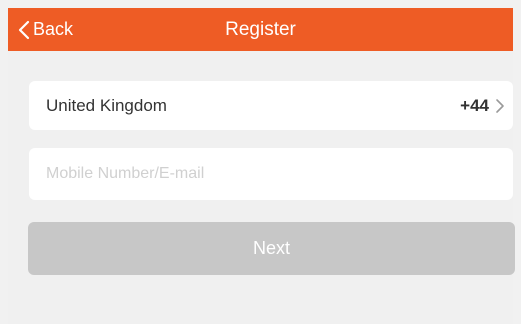 This screenshot has width=521, height=324. I want to click on contact-field-container, so click(271, 174).